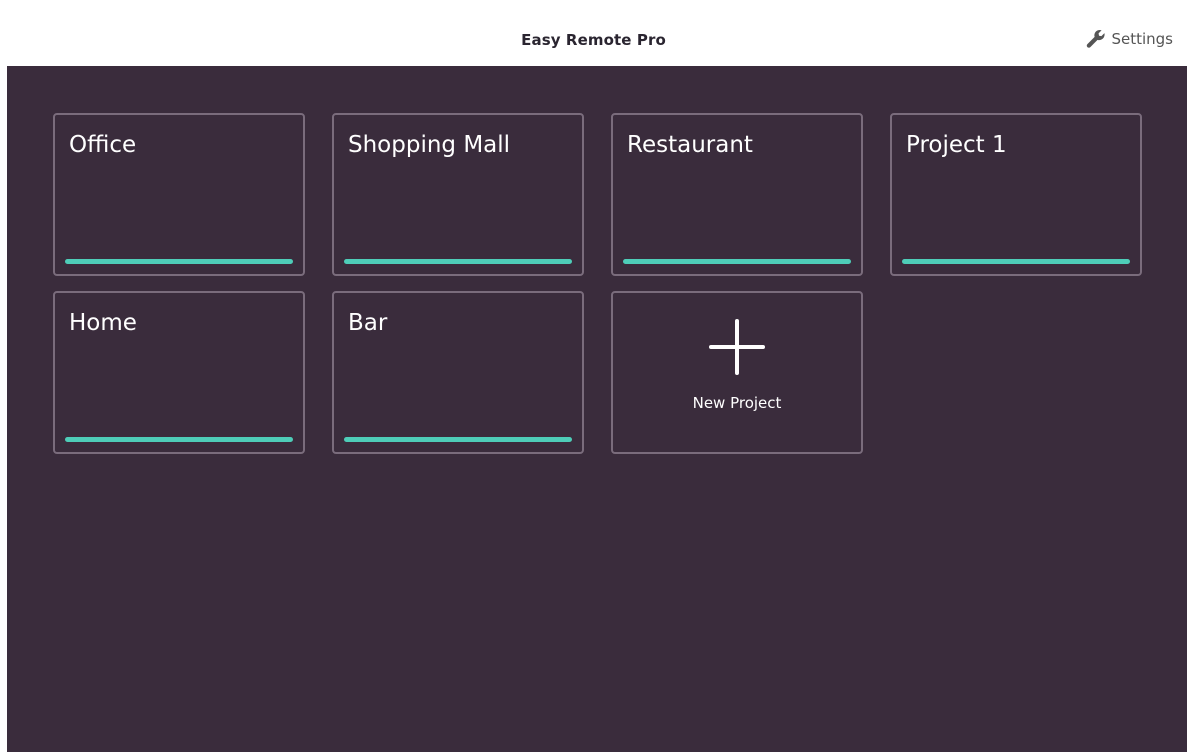 This screenshot has height=752, width=1187. I want to click on project-title: Project 1, so click(956, 145).